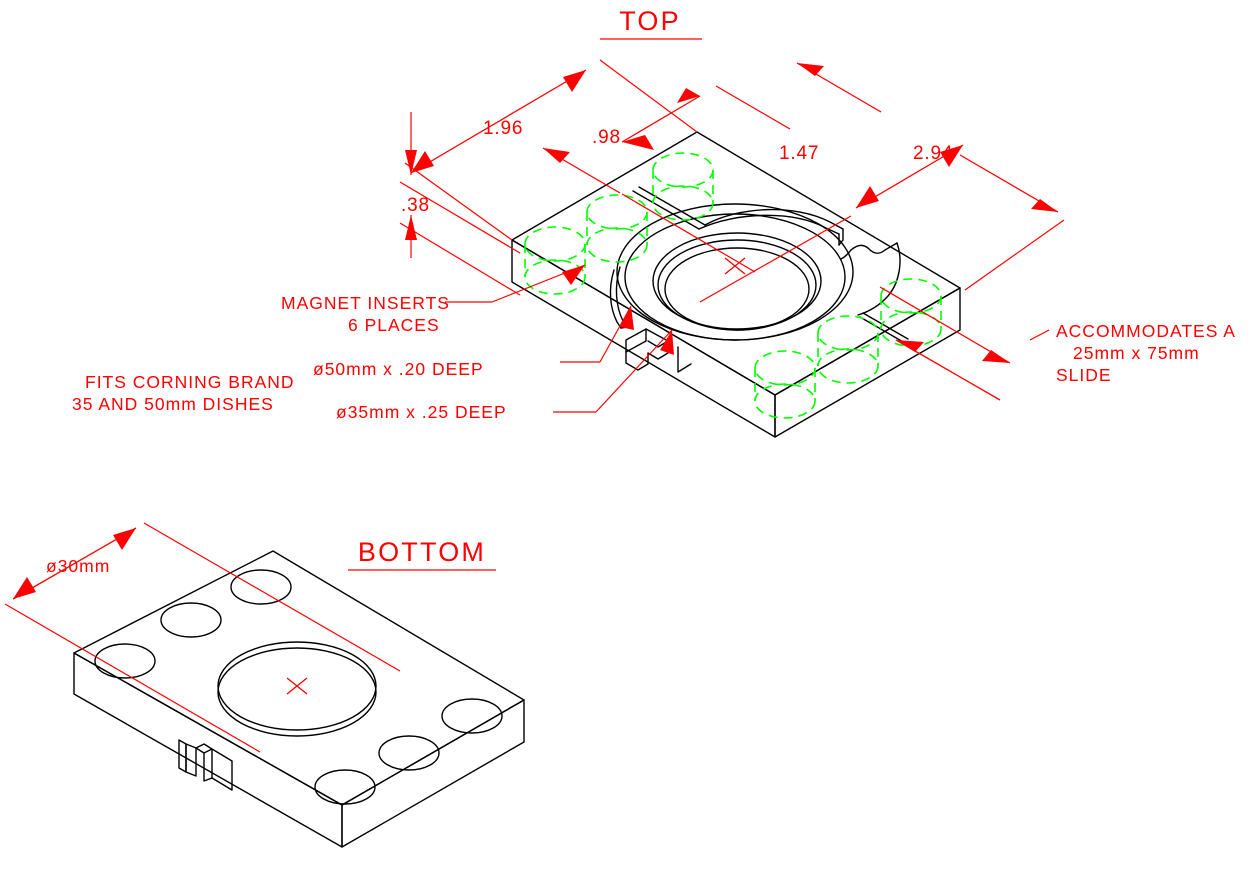 The width and height of the screenshot is (1251, 878). Describe the element at coordinates (636, 340) in the screenshot. I see `front-step-notch-inner` at that location.